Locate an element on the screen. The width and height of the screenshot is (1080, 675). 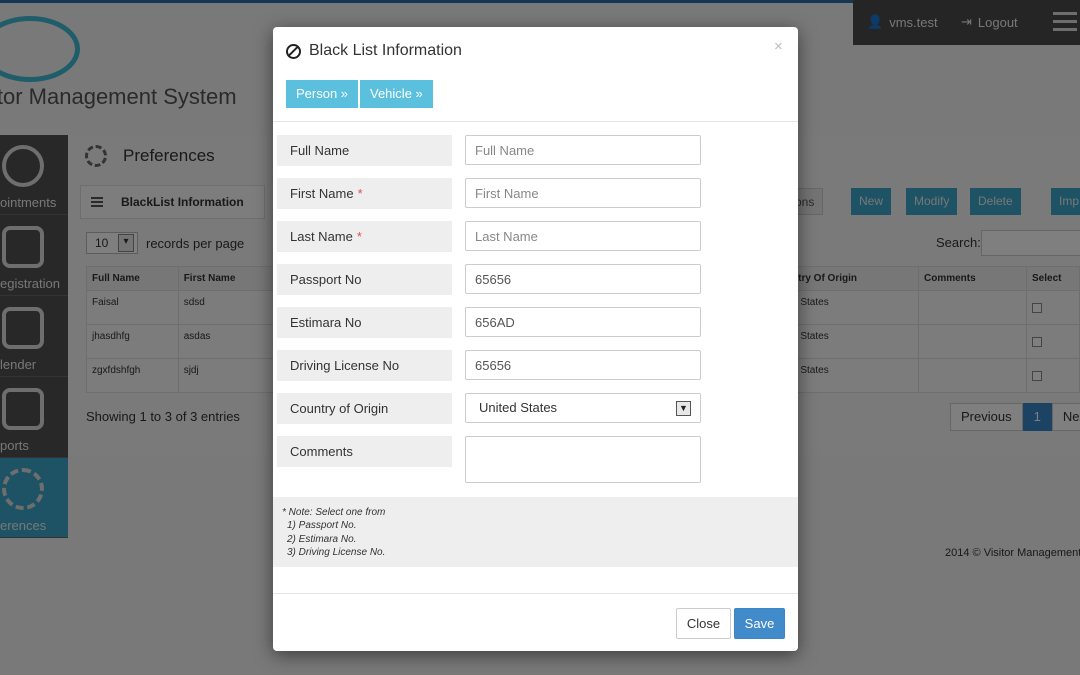
full-name-row: Full Name is located at coordinates (537, 150).